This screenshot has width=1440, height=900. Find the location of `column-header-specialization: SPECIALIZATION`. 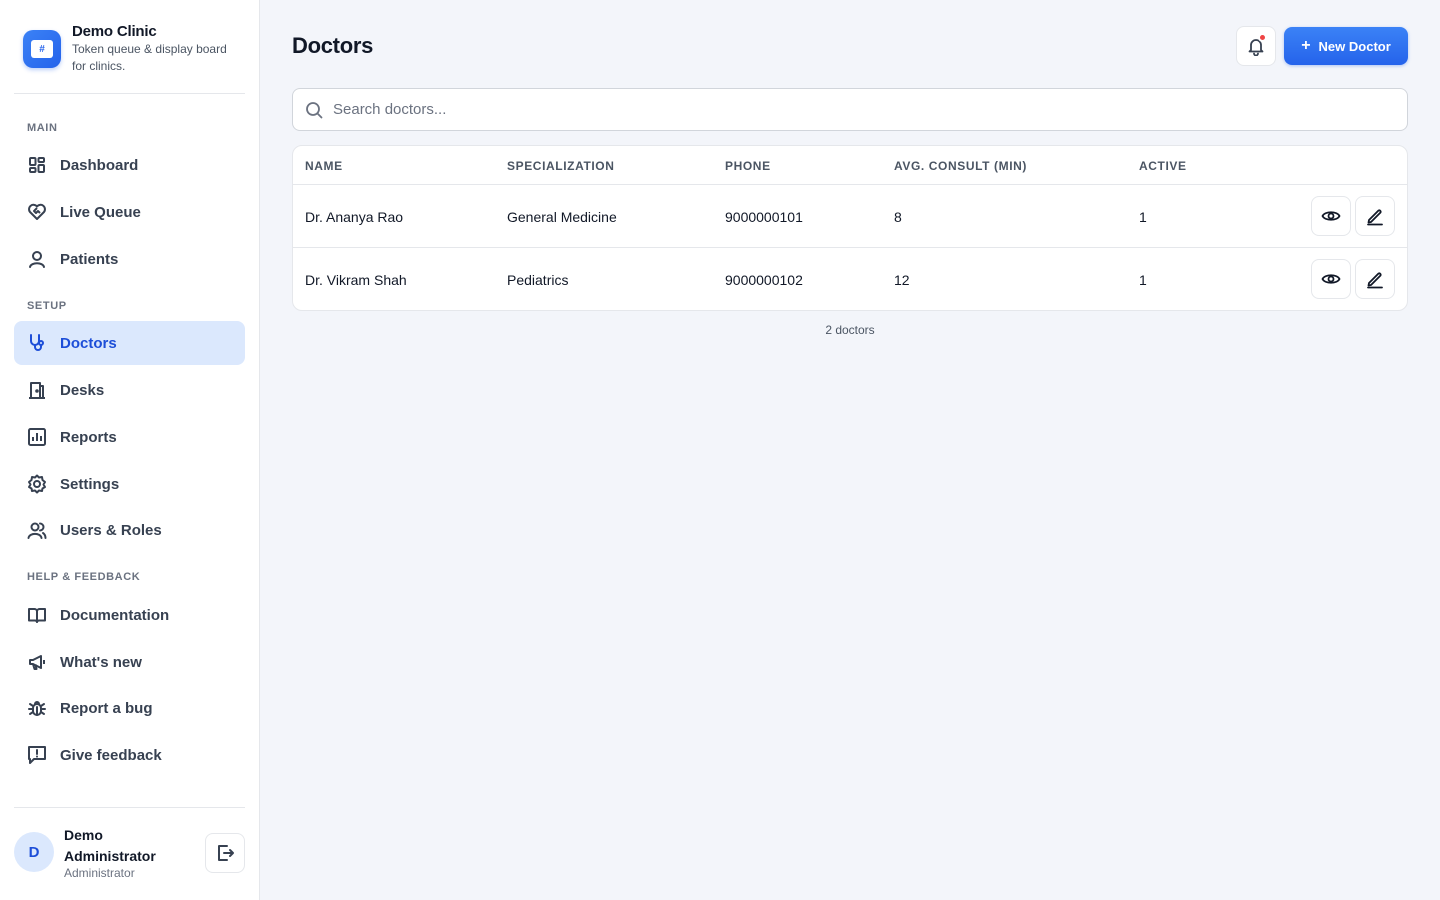

column-header-specialization: SPECIALIZATION is located at coordinates (561, 166).